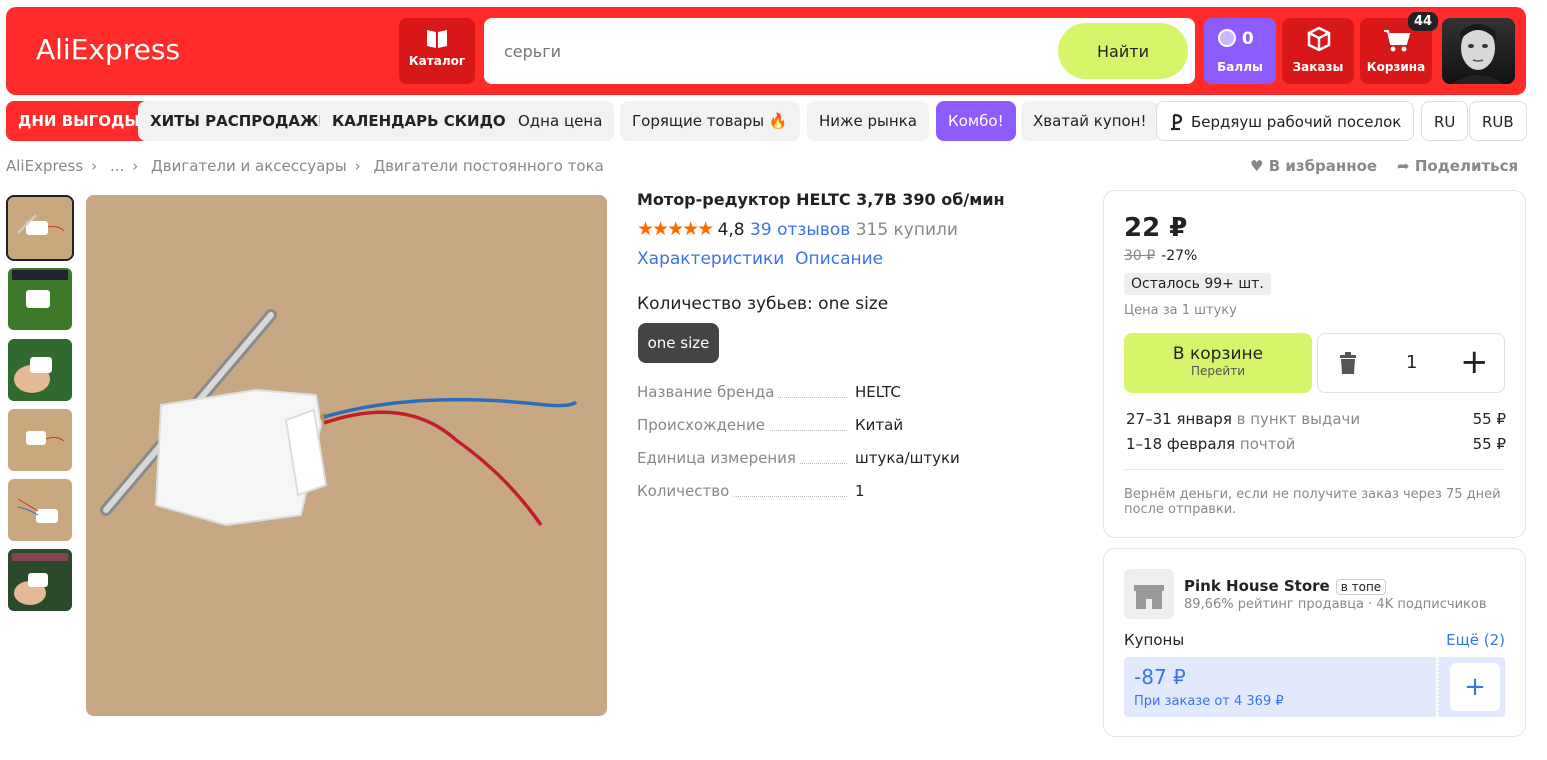  Describe the element at coordinates (1445, 121) in the screenshot. I see `language-selector: RU` at that location.